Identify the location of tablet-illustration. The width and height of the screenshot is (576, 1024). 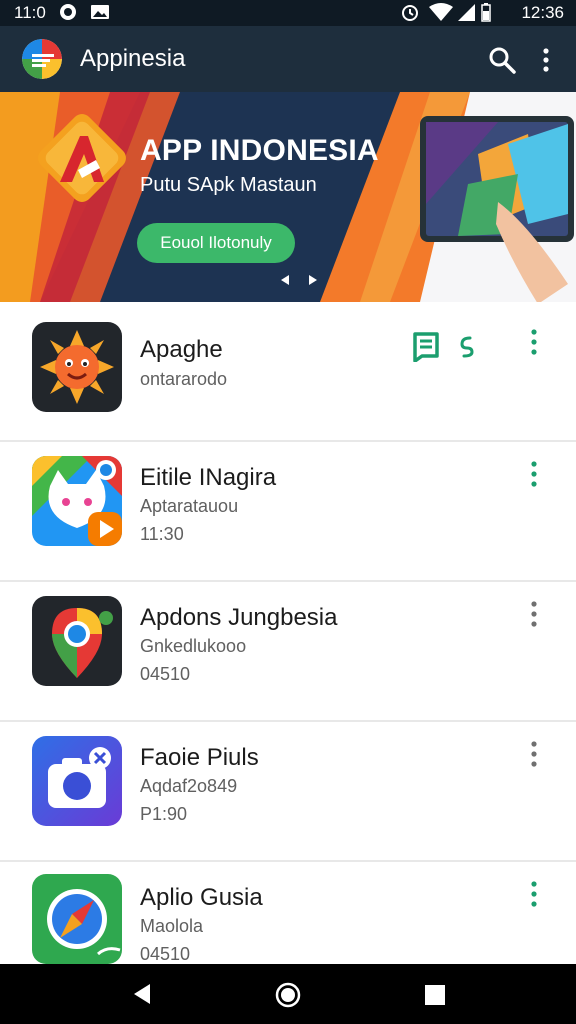
(497, 209).